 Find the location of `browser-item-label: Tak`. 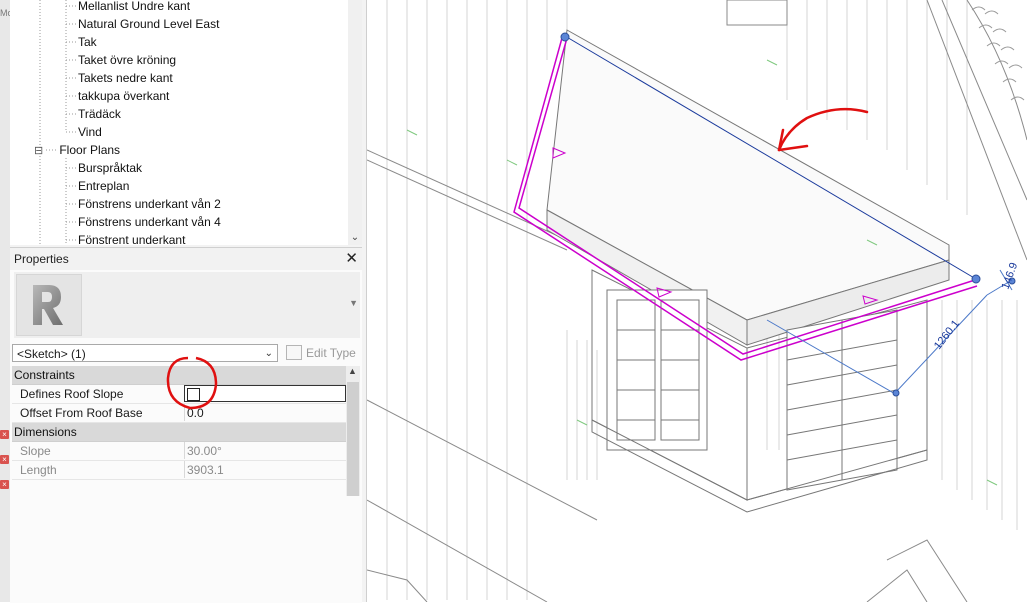

browser-item-label: Tak is located at coordinates (87, 42).